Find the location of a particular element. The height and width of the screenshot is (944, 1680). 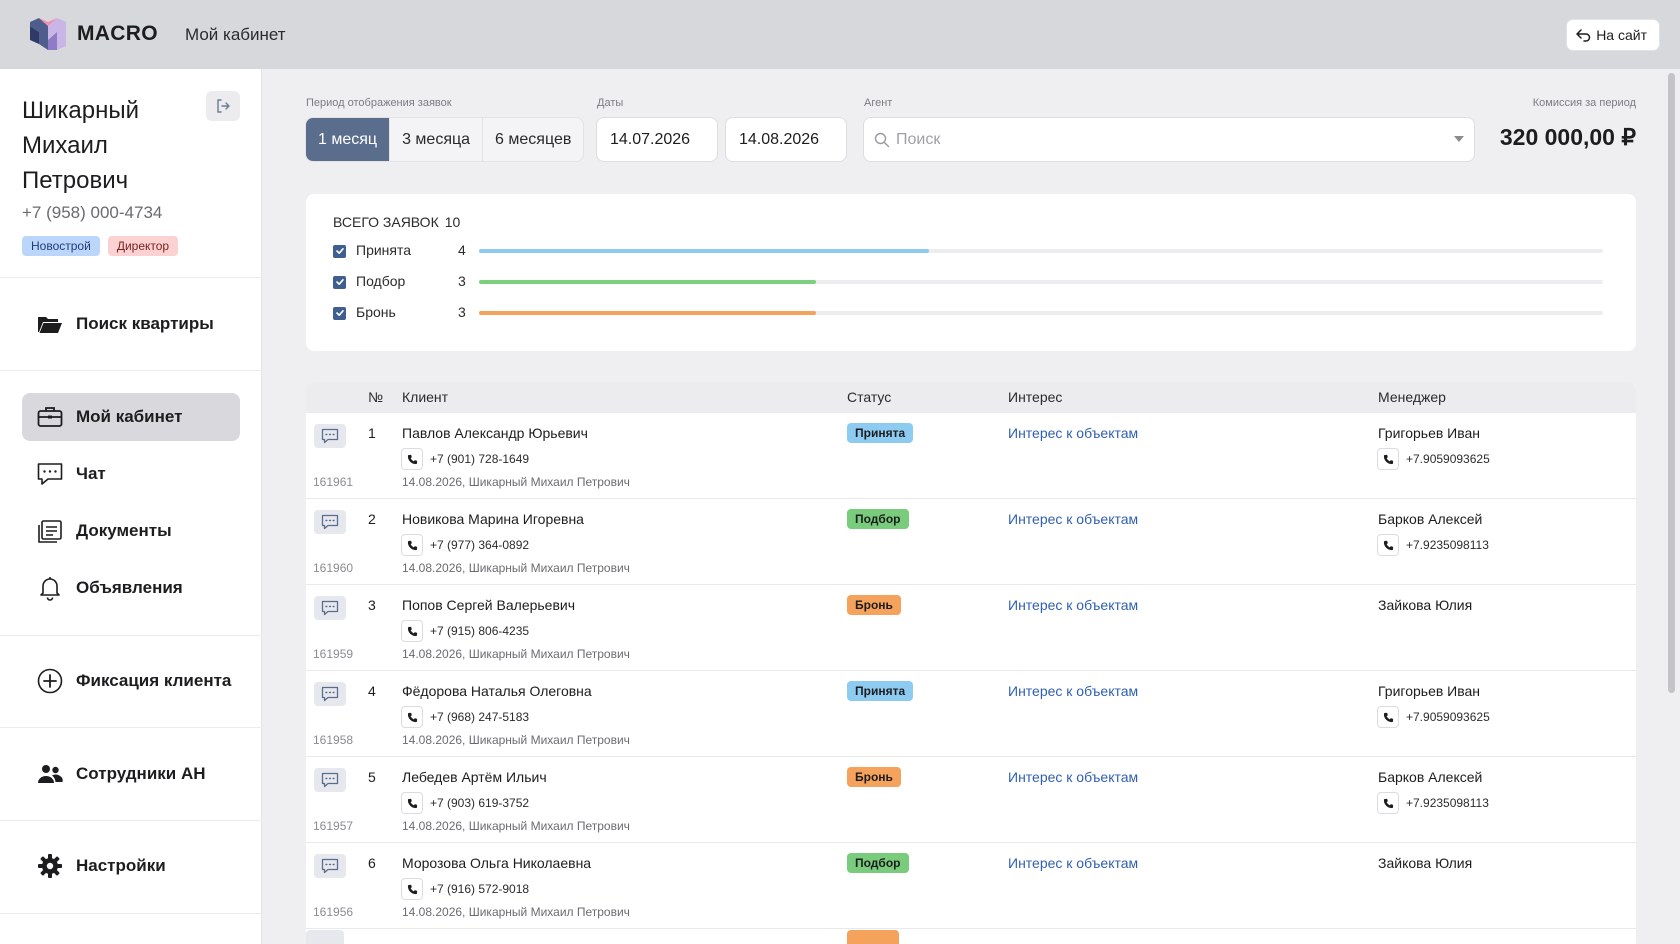

phone-icon is located at coordinates (412, 545).